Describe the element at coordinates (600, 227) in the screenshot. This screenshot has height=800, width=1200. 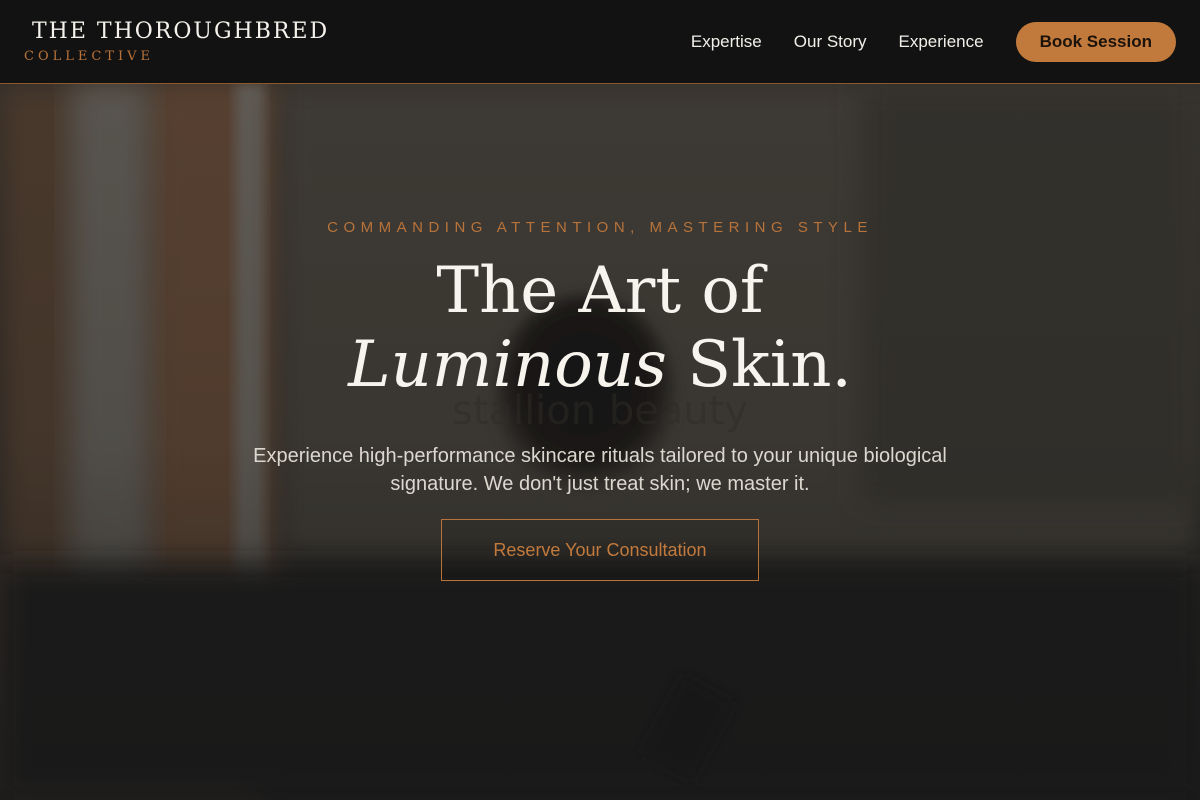
I see `hero-eyebrow: COMMANDING ATTENTION, MASTERING STYLE` at that location.